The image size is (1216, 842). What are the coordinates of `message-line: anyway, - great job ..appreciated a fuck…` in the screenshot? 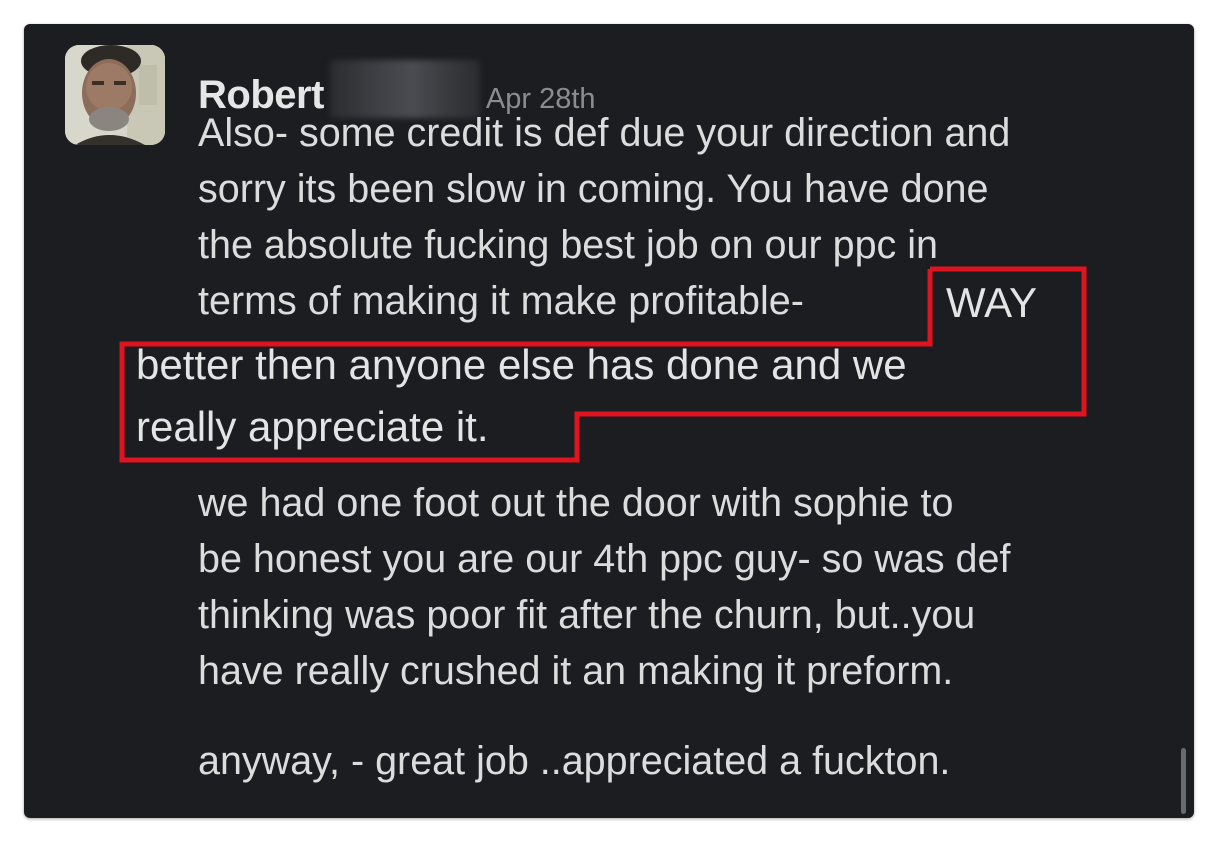 It's located at (574, 761).